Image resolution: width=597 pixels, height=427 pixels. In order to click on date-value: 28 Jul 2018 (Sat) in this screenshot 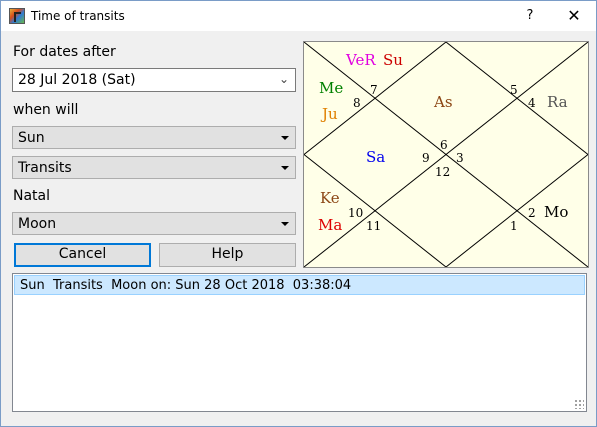, I will do `click(77, 80)`.